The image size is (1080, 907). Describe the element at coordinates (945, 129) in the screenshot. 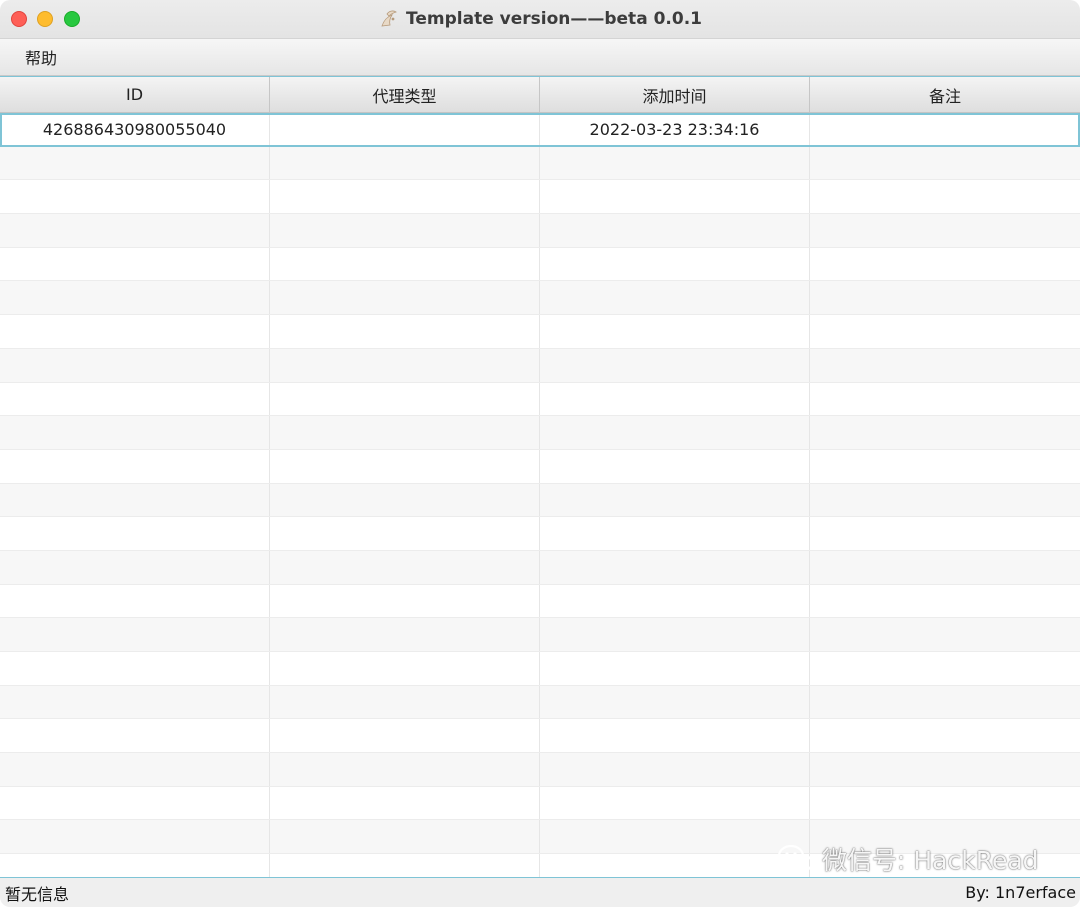

I see `cell-note` at that location.